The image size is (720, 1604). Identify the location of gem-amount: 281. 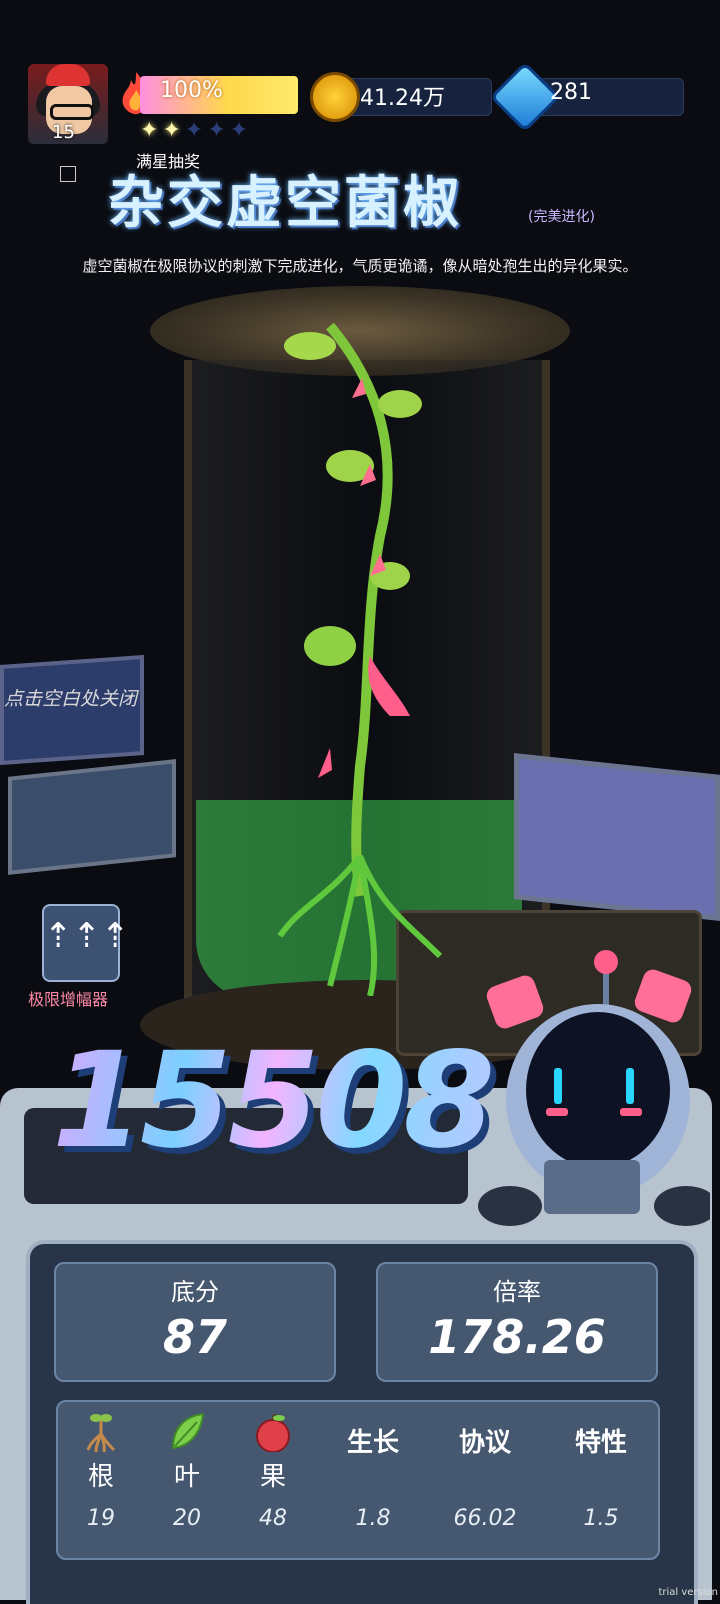
(571, 92).